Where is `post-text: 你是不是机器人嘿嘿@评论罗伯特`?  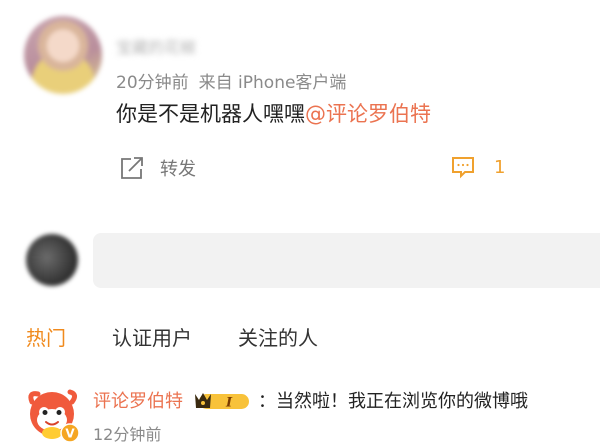 post-text: 你是不是机器人嘿嘿@评论罗伯特 is located at coordinates (273, 113).